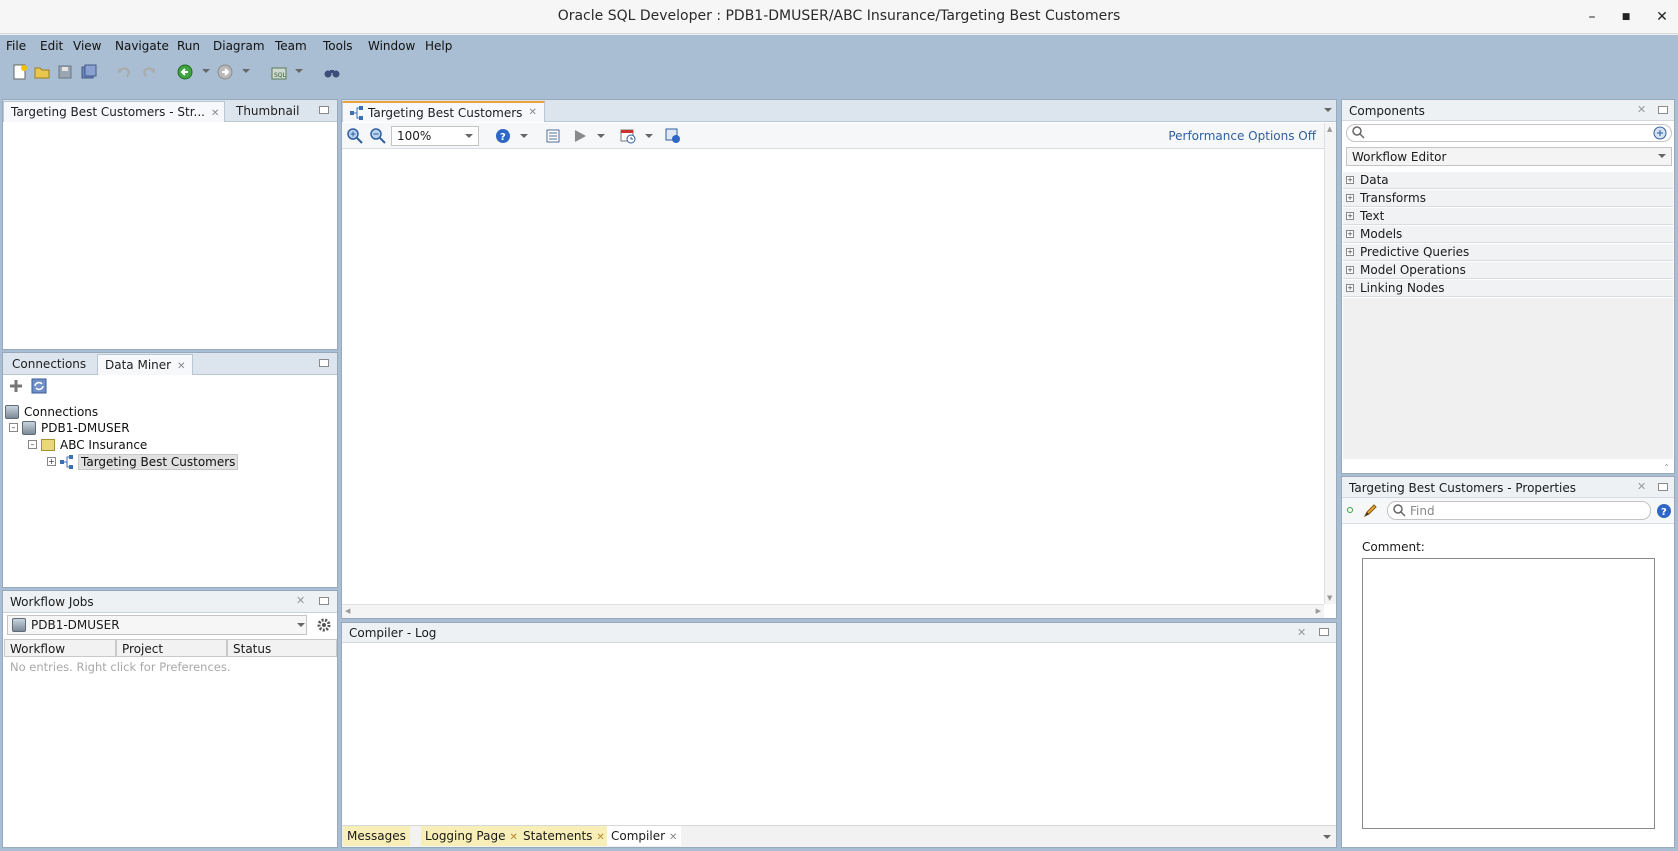 The width and height of the screenshot is (1678, 851). I want to click on category-model-operations: + Model Operations, so click(1508, 270).